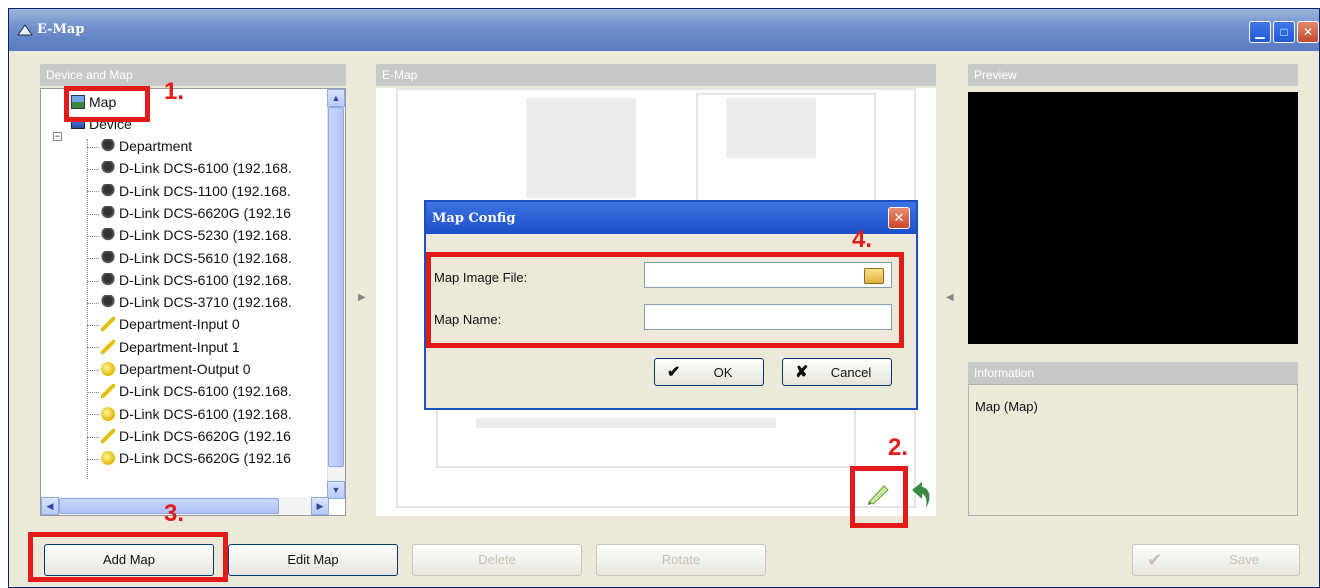 This screenshot has height=588, width=1320. I want to click on information-header: Information, so click(1133, 373).